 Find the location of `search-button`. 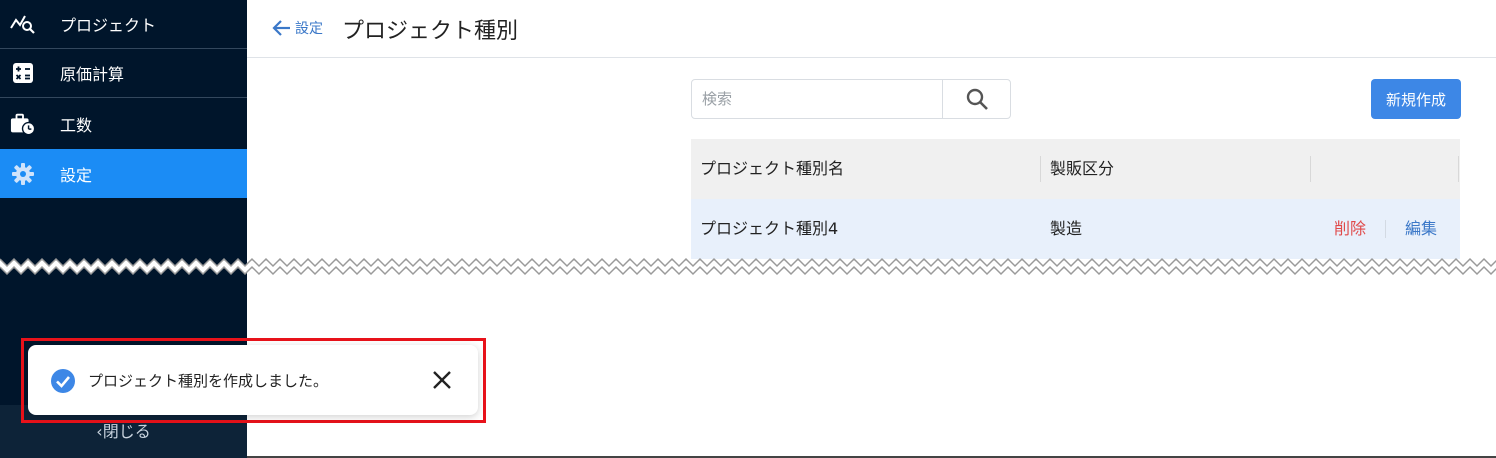

search-button is located at coordinates (976, 99).